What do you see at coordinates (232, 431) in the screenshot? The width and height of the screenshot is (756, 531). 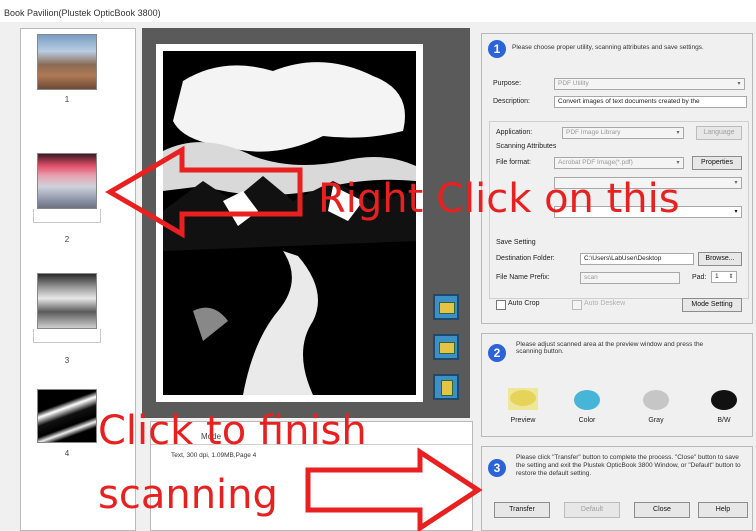 I see `finish-annotation-line1: Click to finish` at bounding box center [232, 431].